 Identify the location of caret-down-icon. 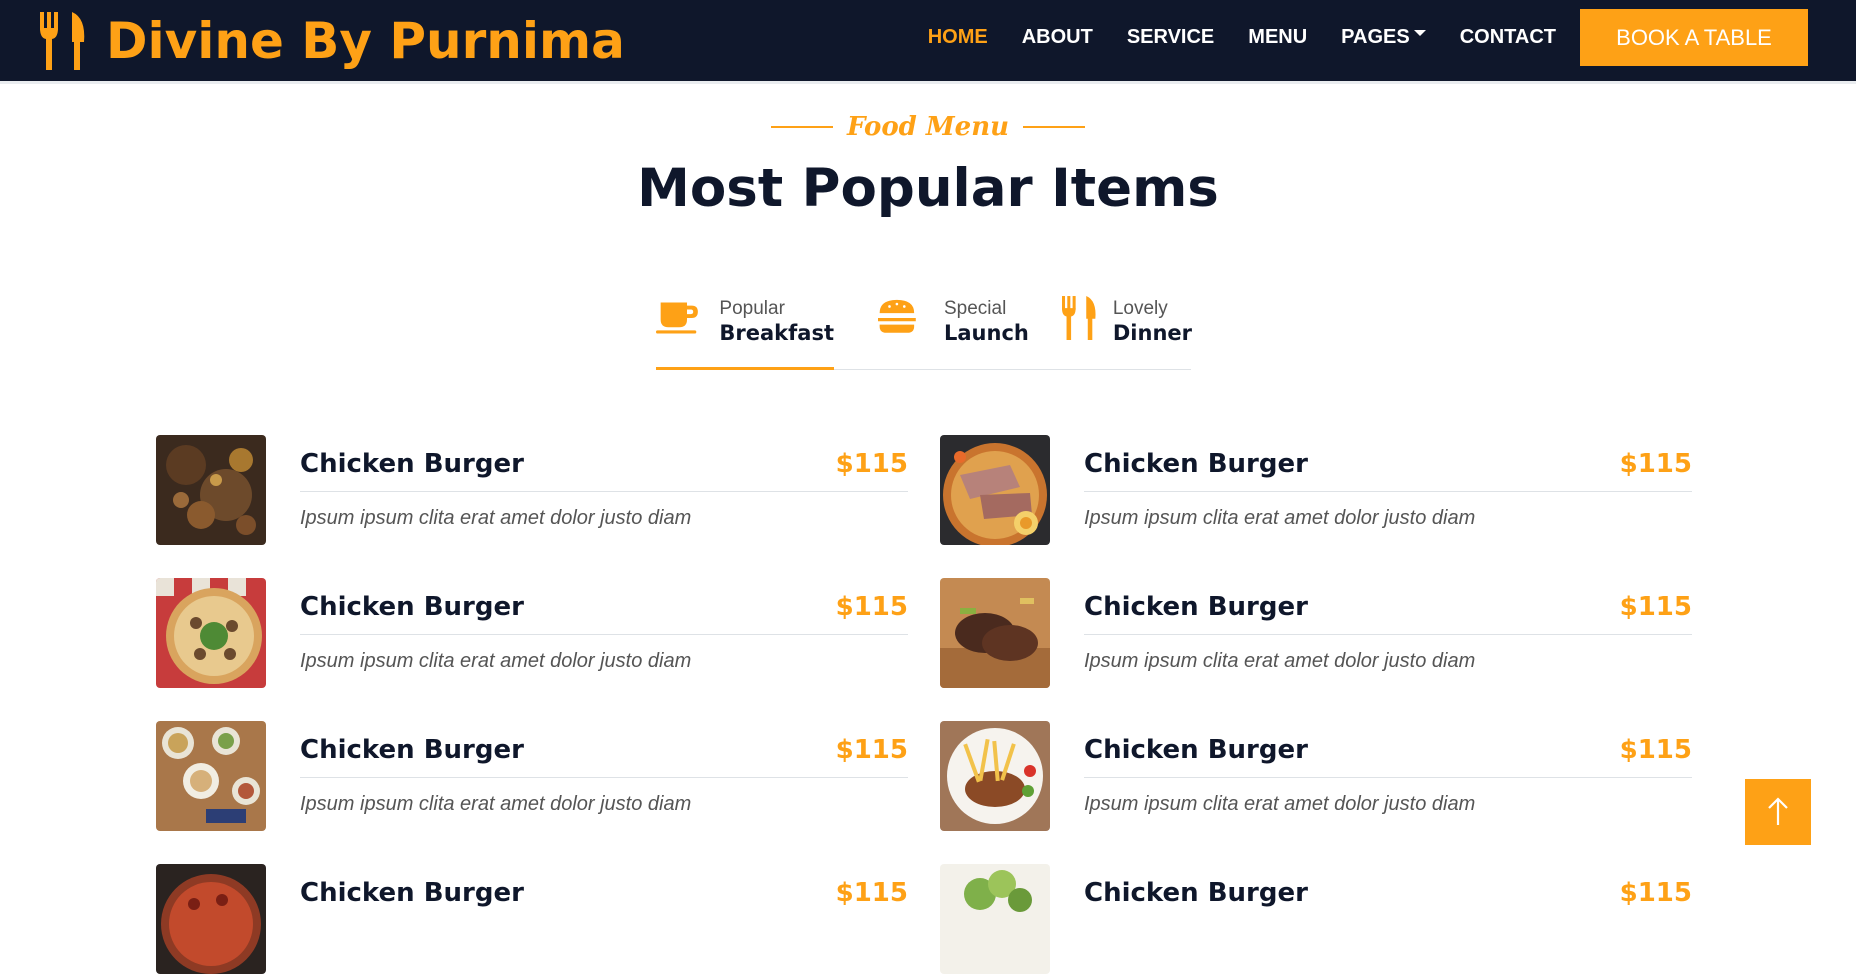
(1419, 33).